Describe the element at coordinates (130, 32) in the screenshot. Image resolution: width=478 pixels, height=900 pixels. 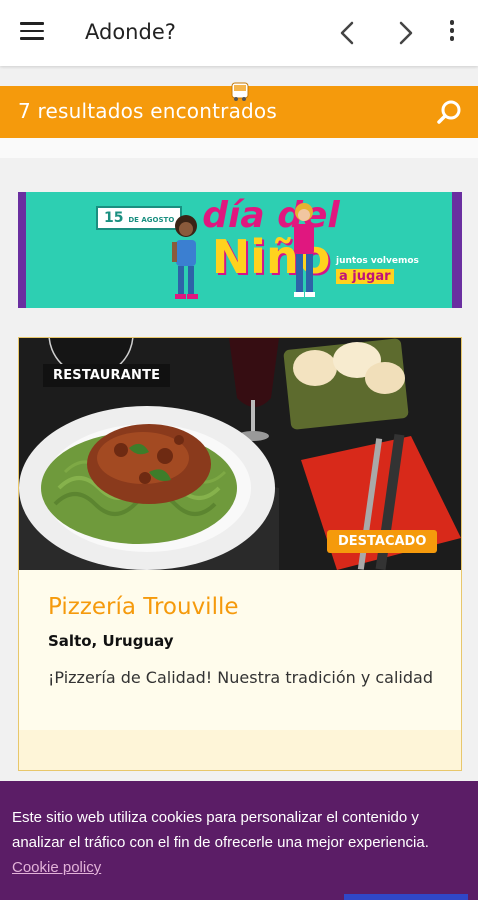
I see `app-title: Adonde?` at that location.